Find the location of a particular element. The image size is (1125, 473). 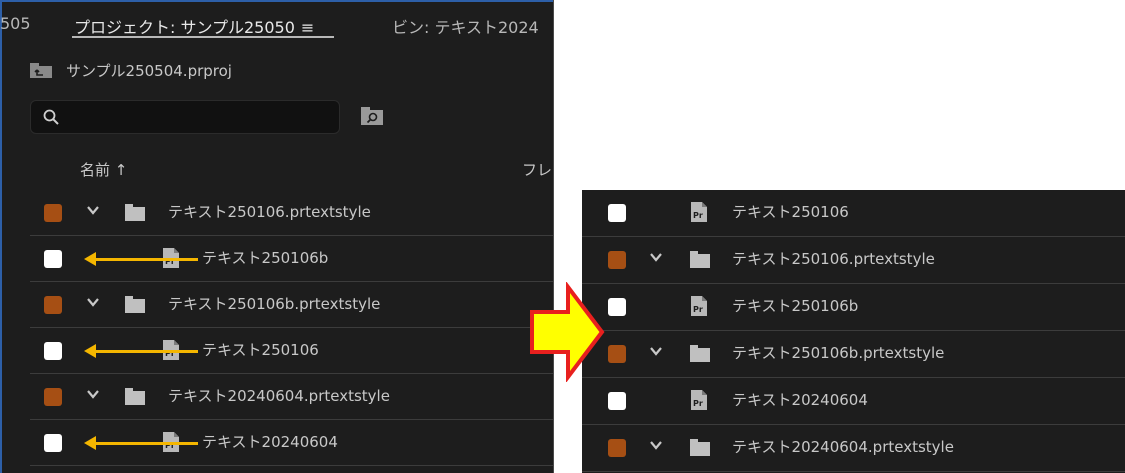

column-header-row: 名前 ↑ フレ is located at coordinates (276, 169).